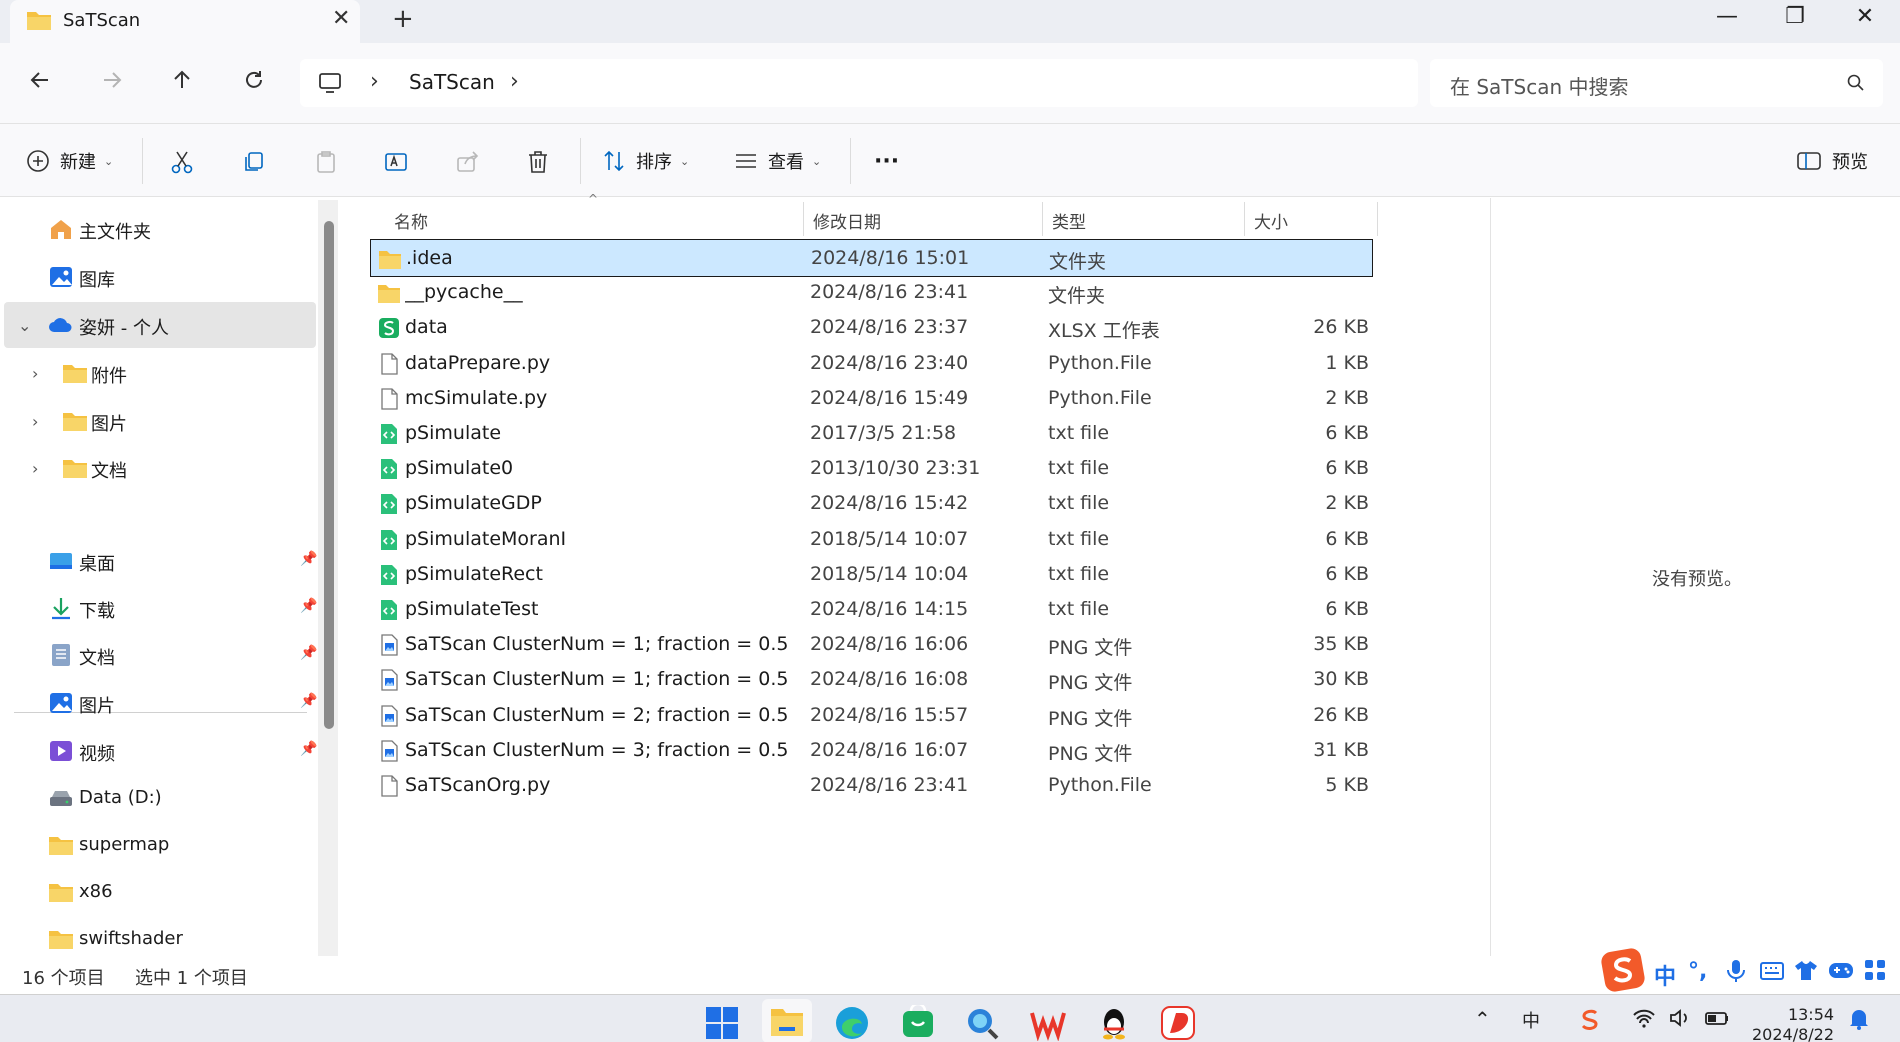 Image resolution: width=1900 pixels, height=1042 pixels. Describe the element at coordinates (1531, 1020) in the screenshot. I see `ime-indicator: 中` at that location.